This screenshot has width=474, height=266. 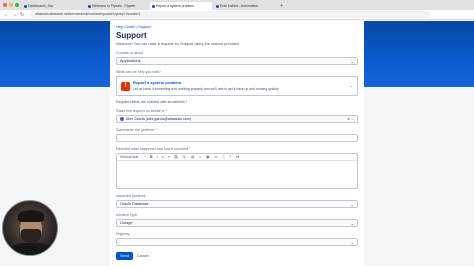 What do you see at coordinates (157, 82) in the screenshot?
I see `request-type-title: Report a system problem` at bounding box center [157, 82].